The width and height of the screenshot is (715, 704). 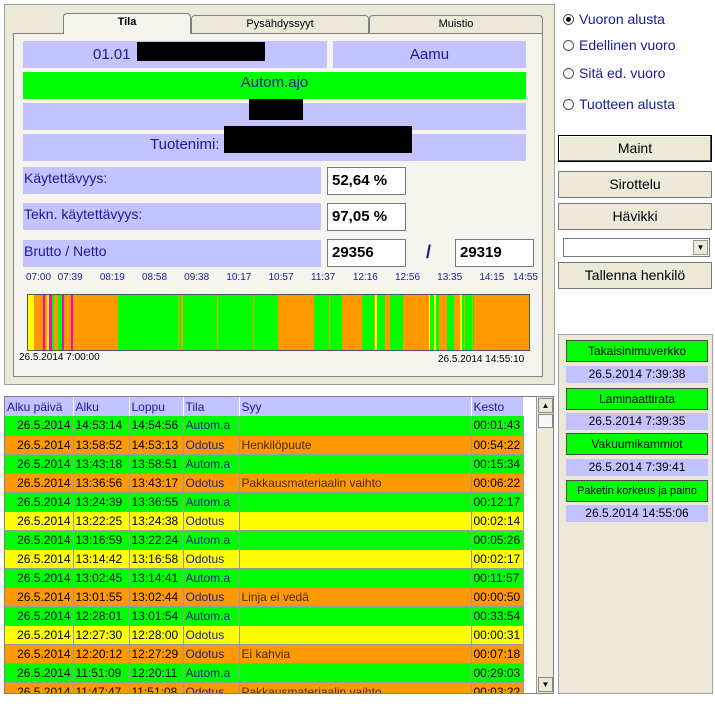 What do you see at coordinates (700, 247) in the screenshot?
I see `chevron-down-icon: ▼` at bounding box center [700, 247].